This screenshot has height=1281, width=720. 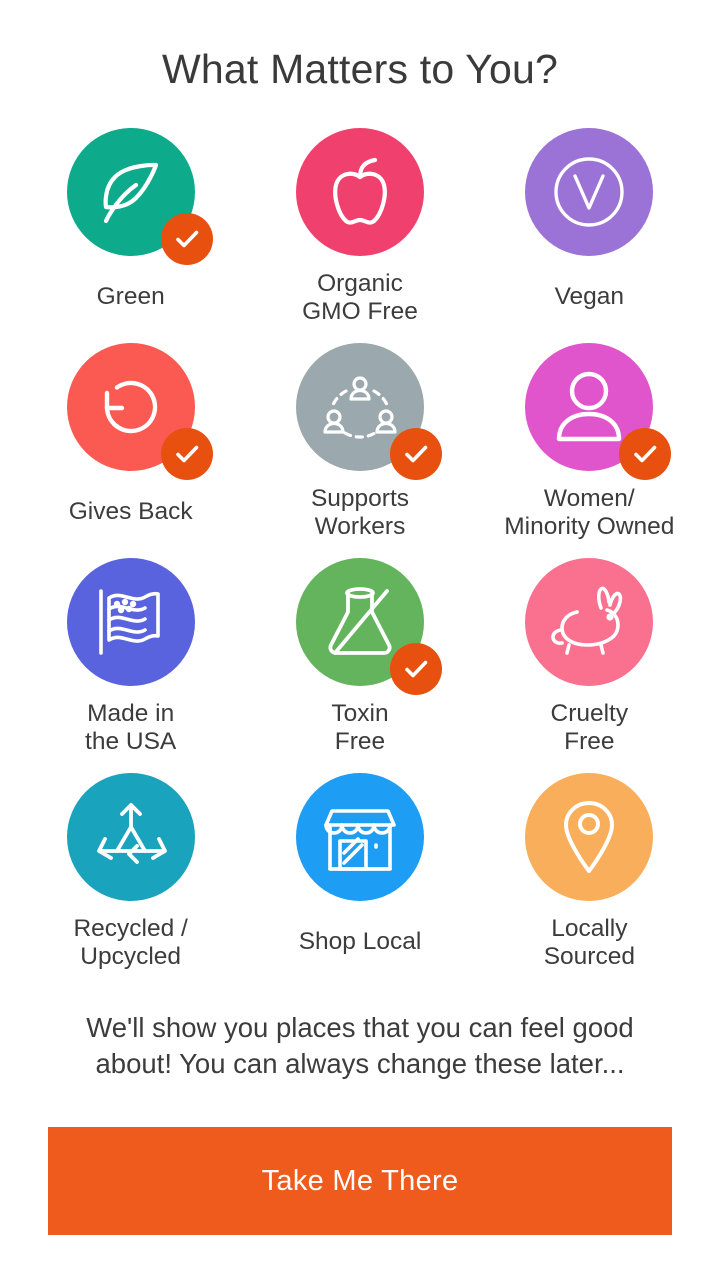 I want to click on preference-option: Gives Back, so click(x=130, y=450).